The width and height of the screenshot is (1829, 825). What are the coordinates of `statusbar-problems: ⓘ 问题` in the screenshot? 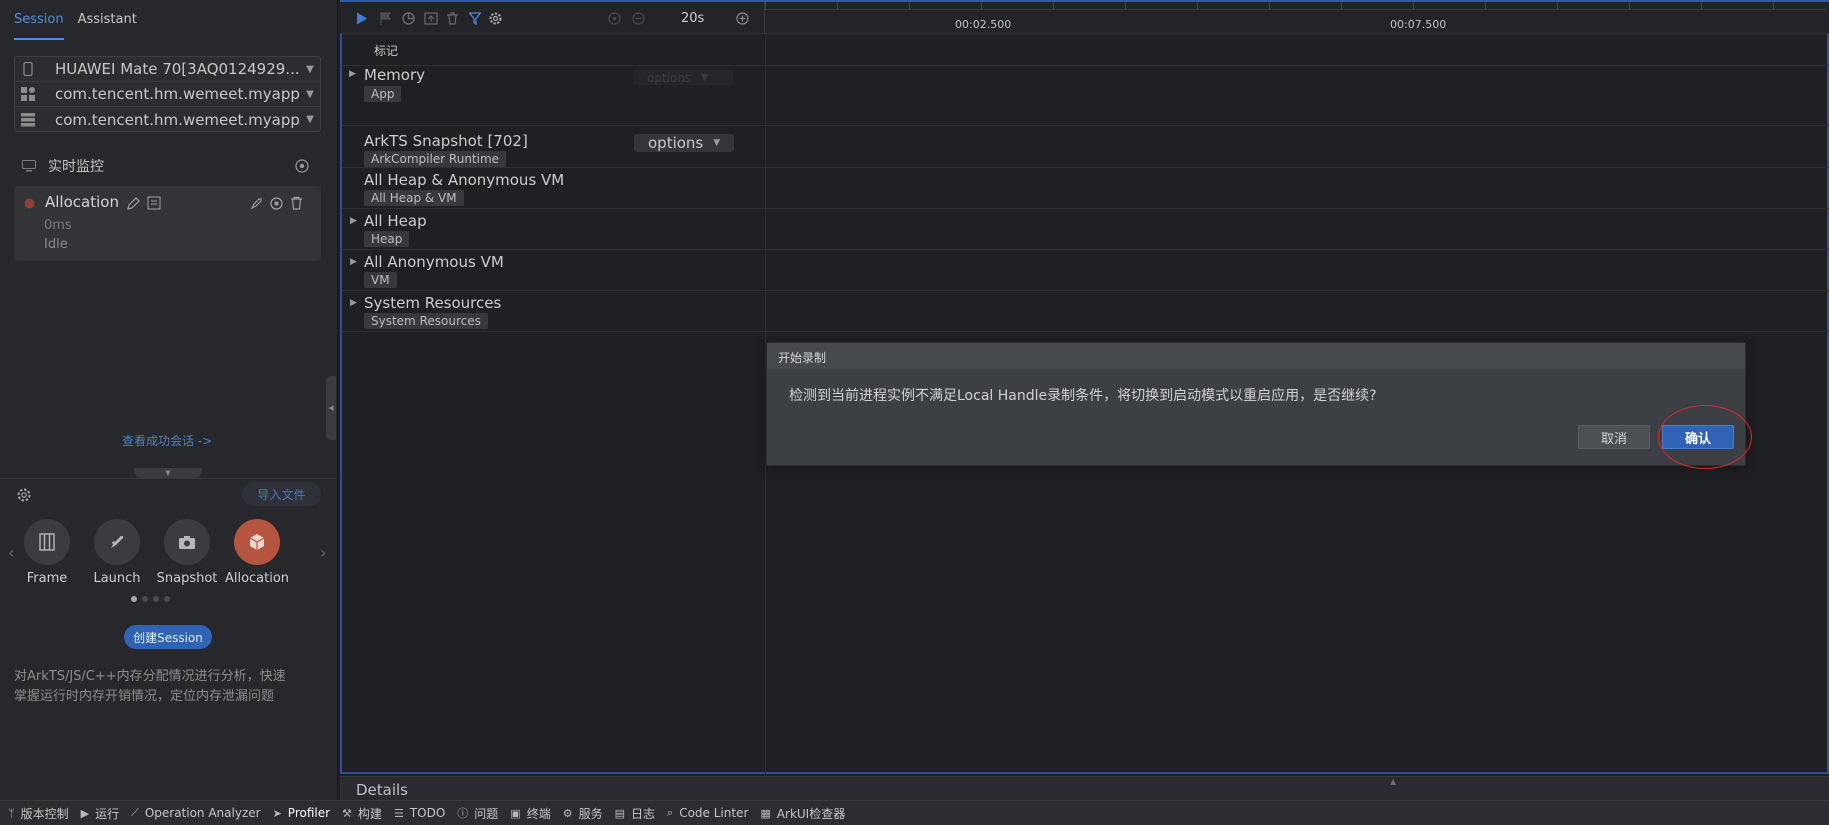 It's located at (483, 813).